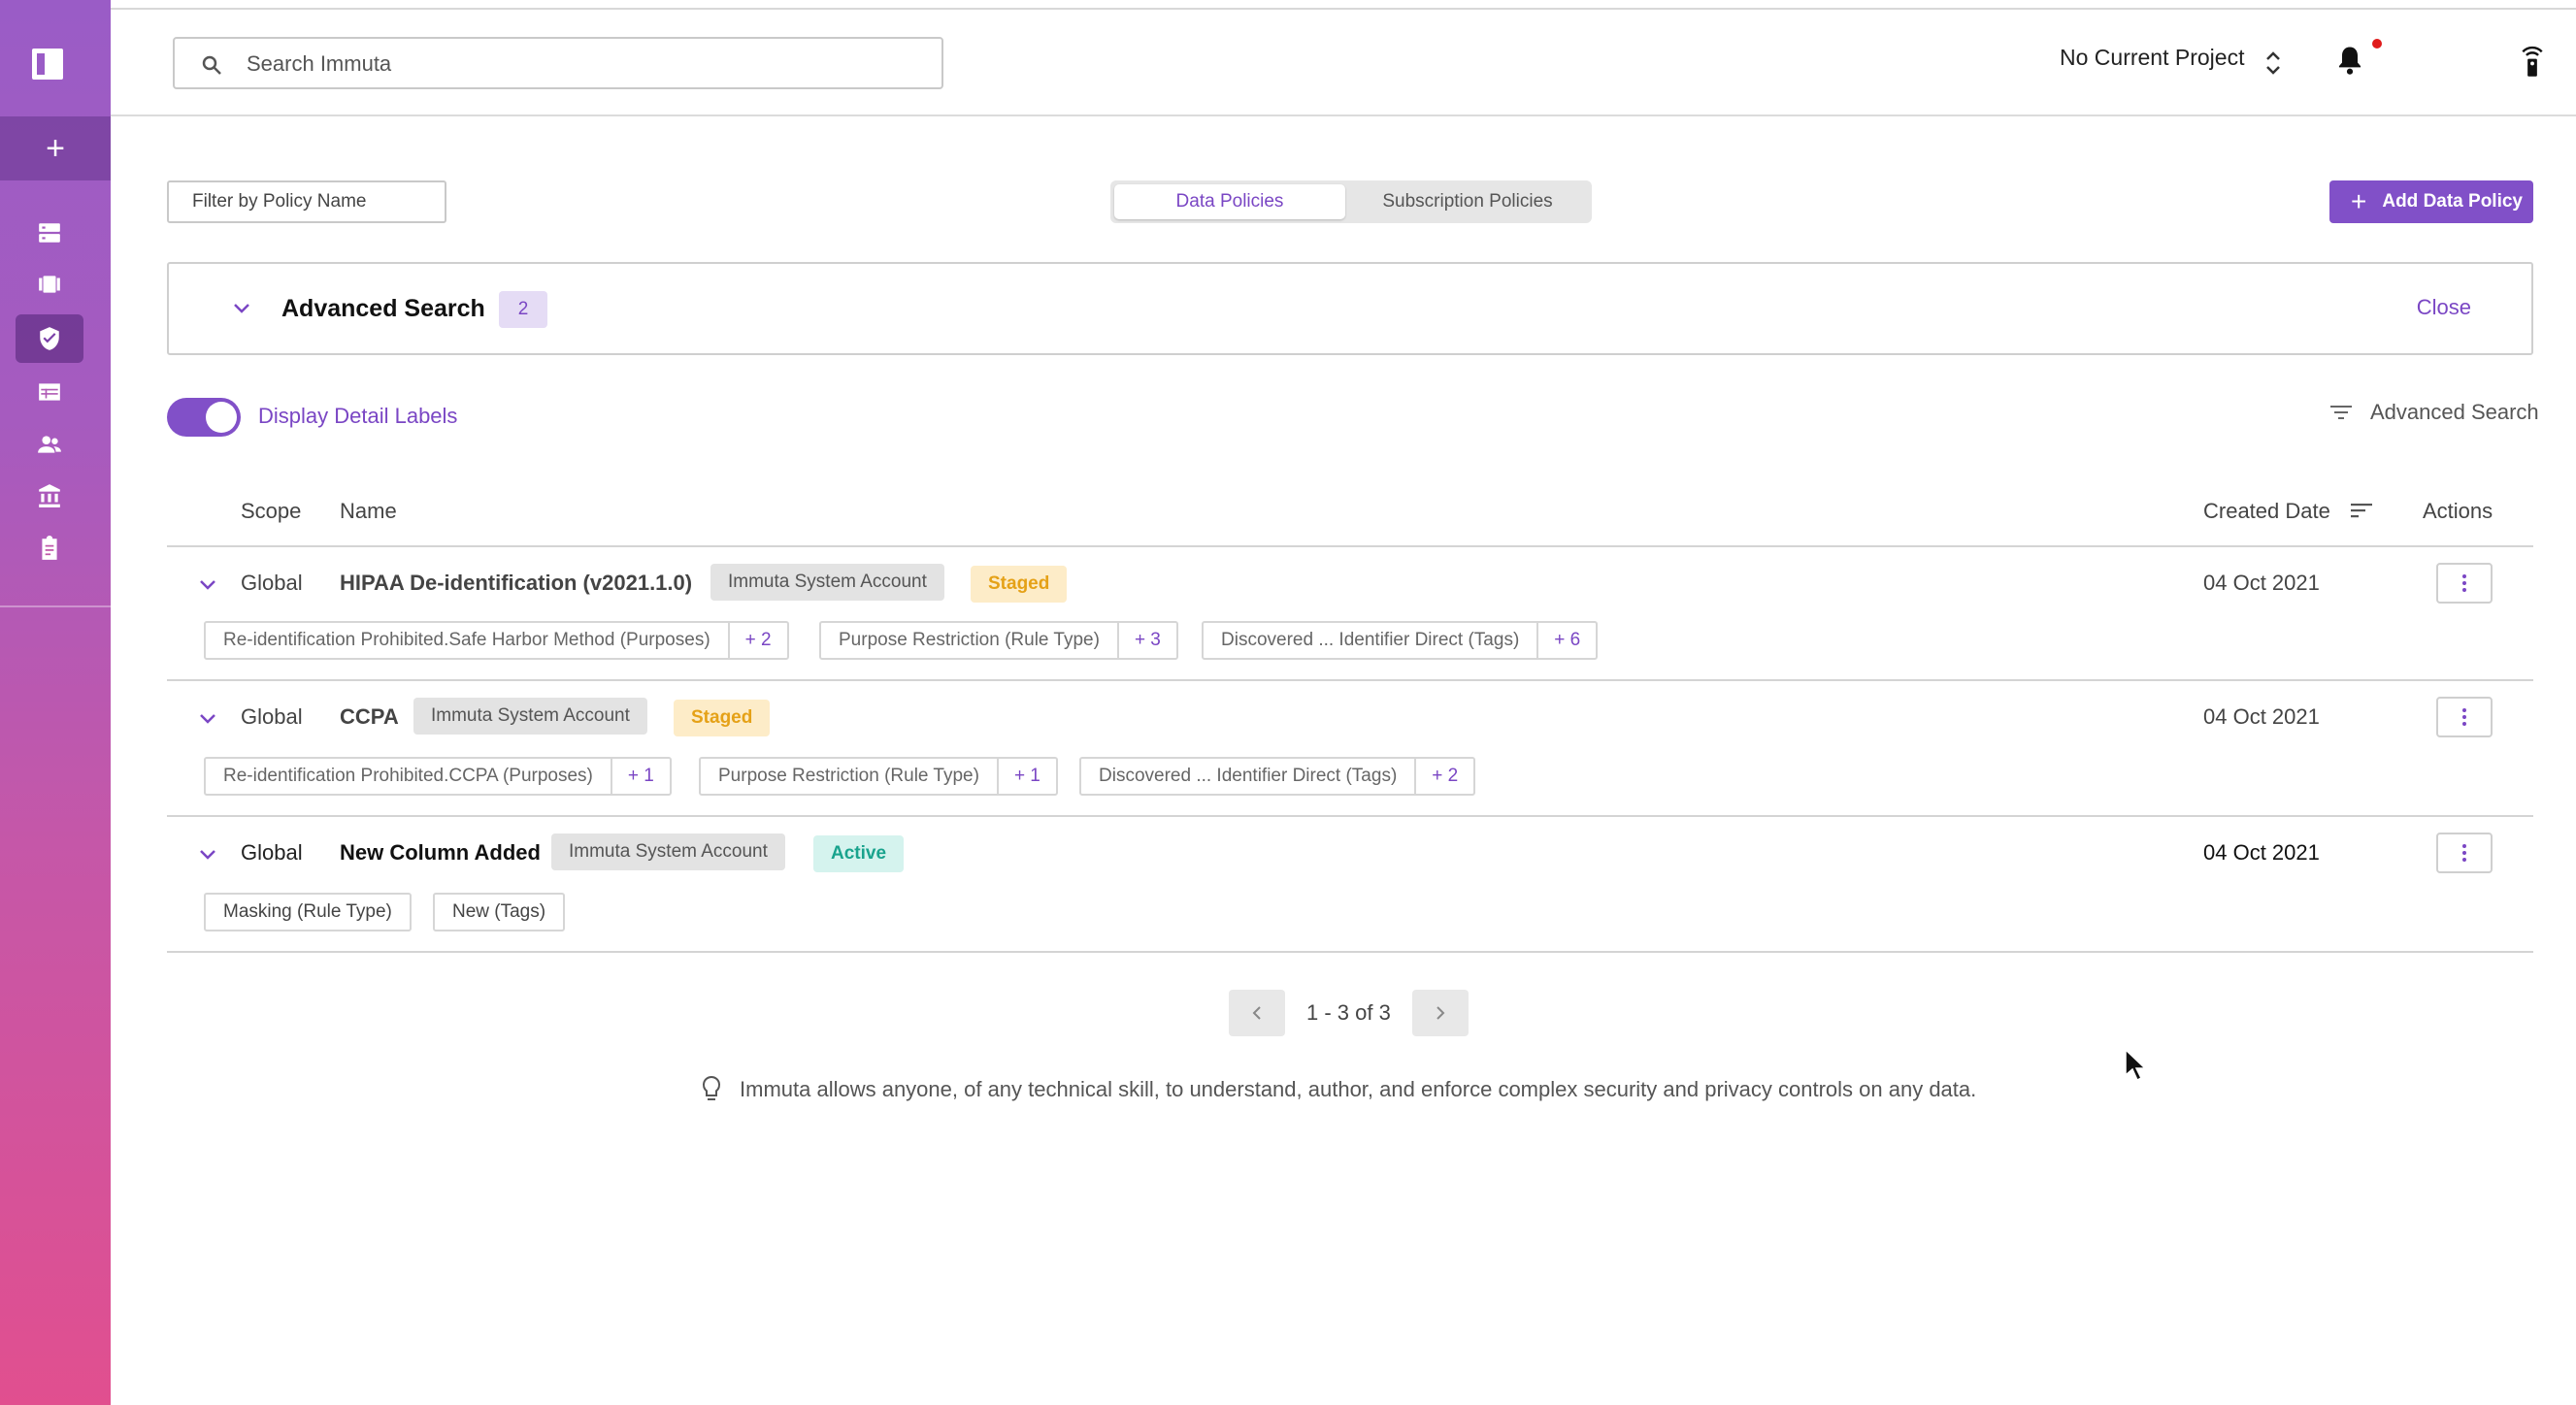 The height and width of the screenshot is (1405, 2576). I want to click on advanced-search-title: Advanced Search, so click(383, 308).